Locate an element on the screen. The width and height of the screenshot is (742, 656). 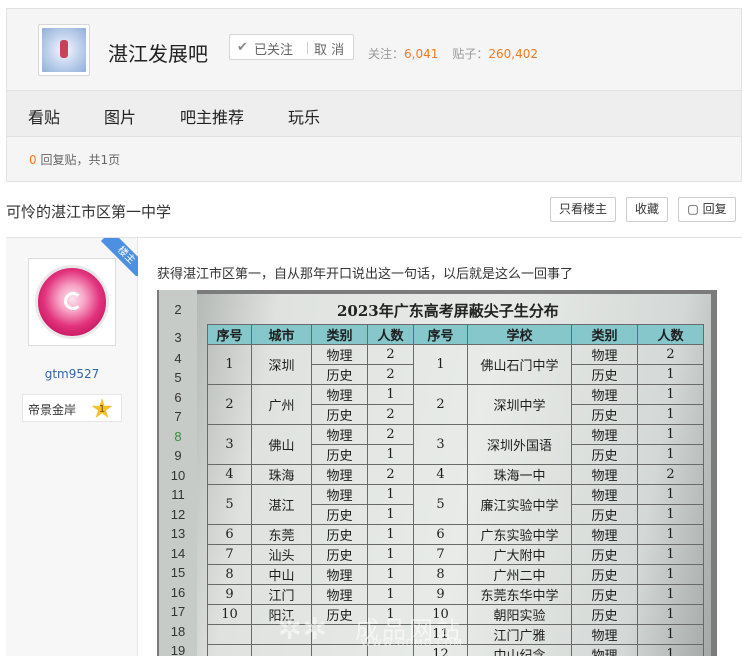
tab-play: 玩乐 is located at coordinates (304, 116).